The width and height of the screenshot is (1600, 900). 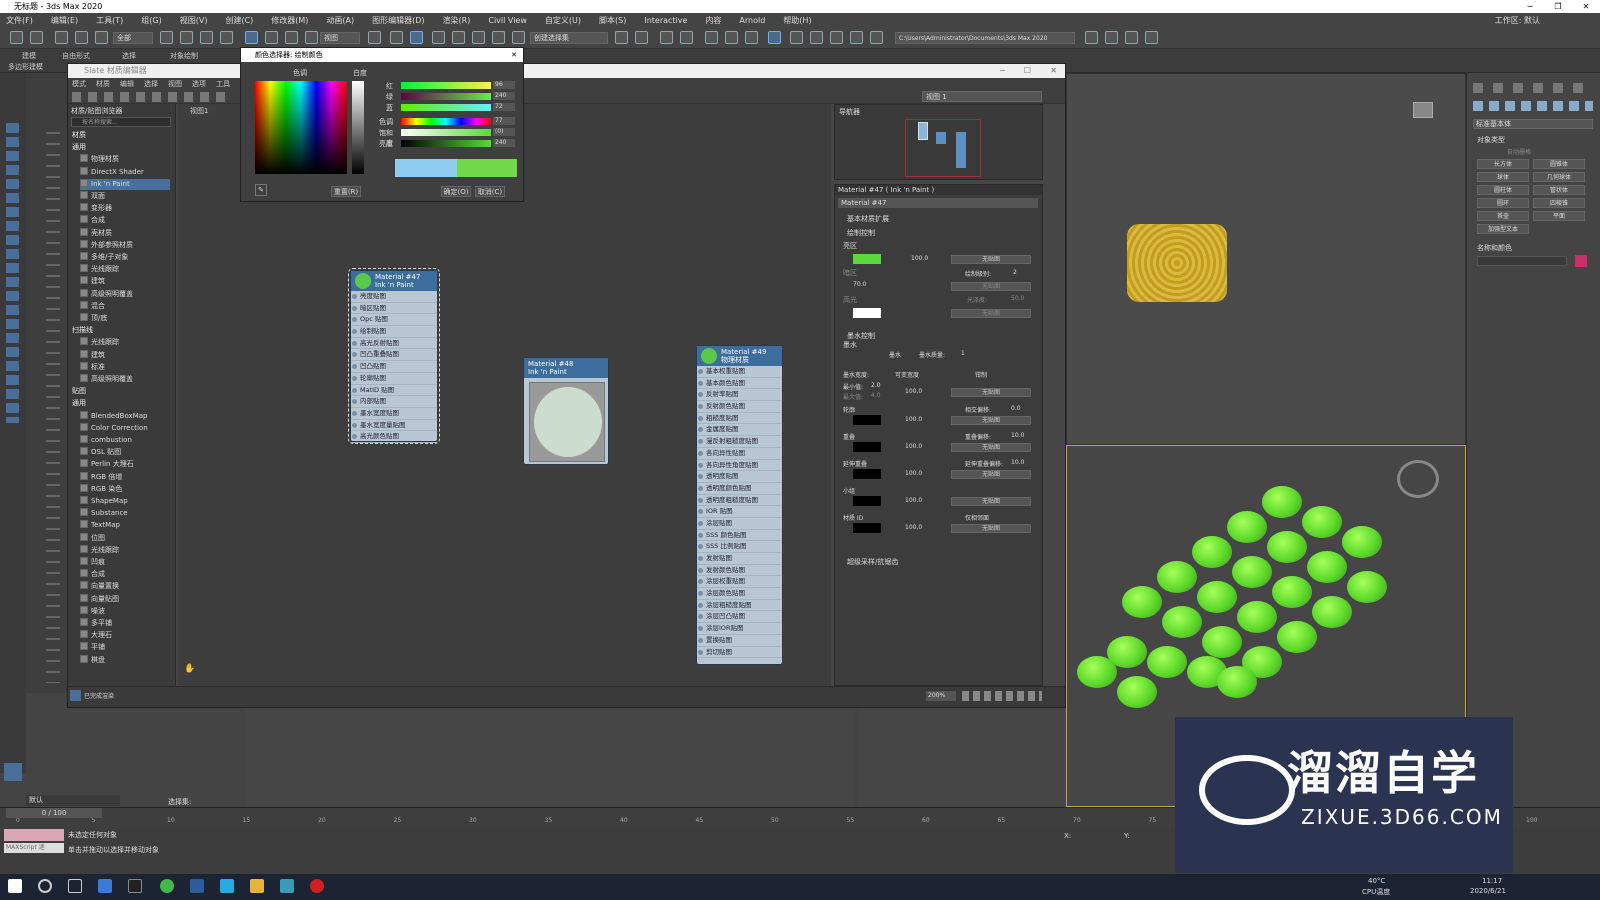 I want to click on ink-checkbox-label: 墨水, so click(x=850, y=345).